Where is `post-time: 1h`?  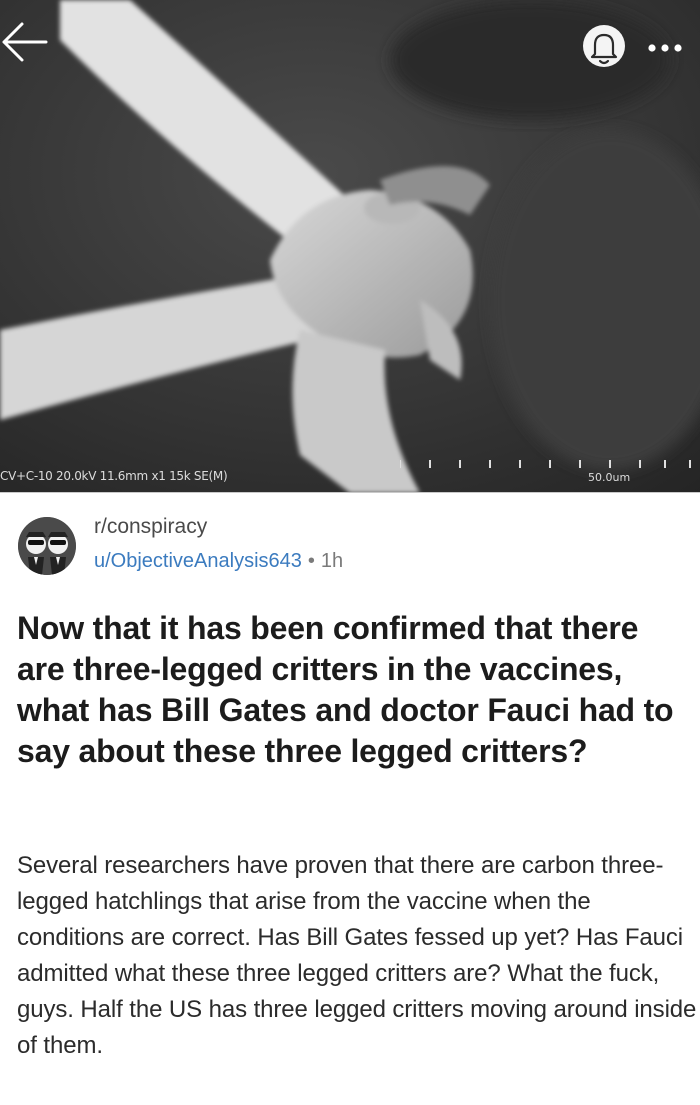
post-time: 1h is located at coordinates (332, 561).